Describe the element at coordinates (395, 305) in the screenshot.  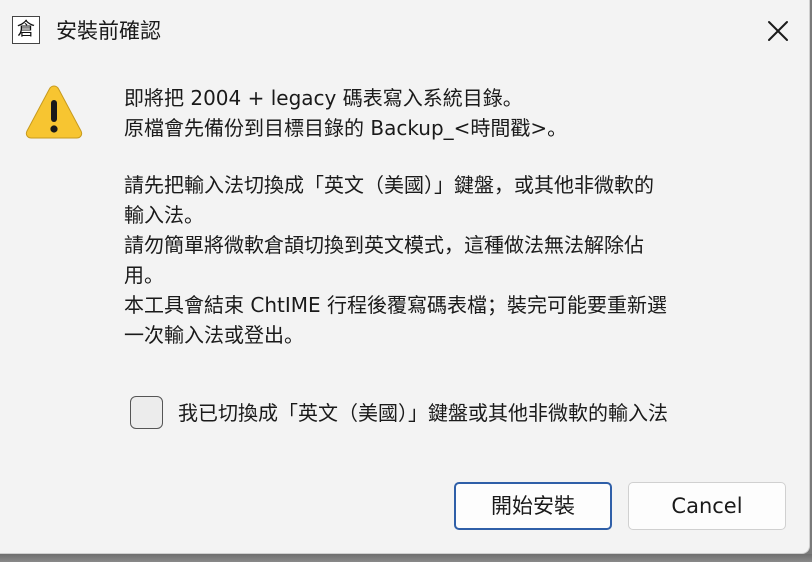
I see `message-line: 本工具會結束 ChtIME 行程後覆寫碼表檔；裝完可能要重新選` at that location.